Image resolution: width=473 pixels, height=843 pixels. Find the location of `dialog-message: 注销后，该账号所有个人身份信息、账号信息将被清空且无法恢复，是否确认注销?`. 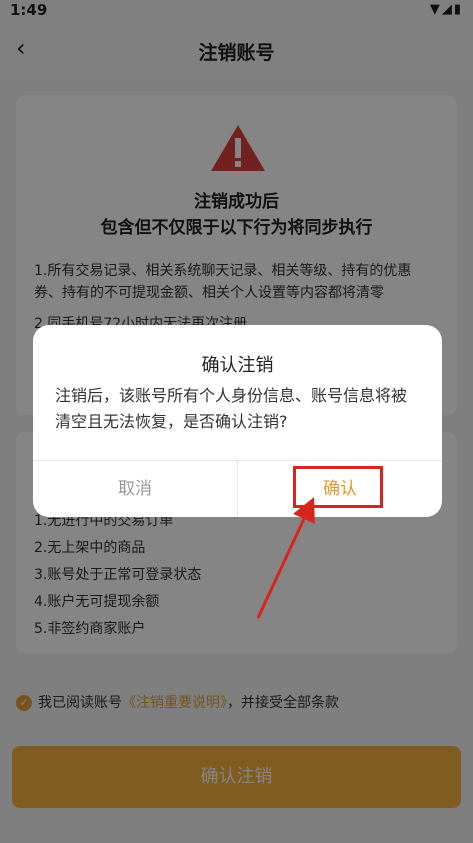

dialog-message: 注销后，该账号所有个人身份信息、账号信息将被清空且无法恢复，是否确认注销? is located at coordinates (231, 408).